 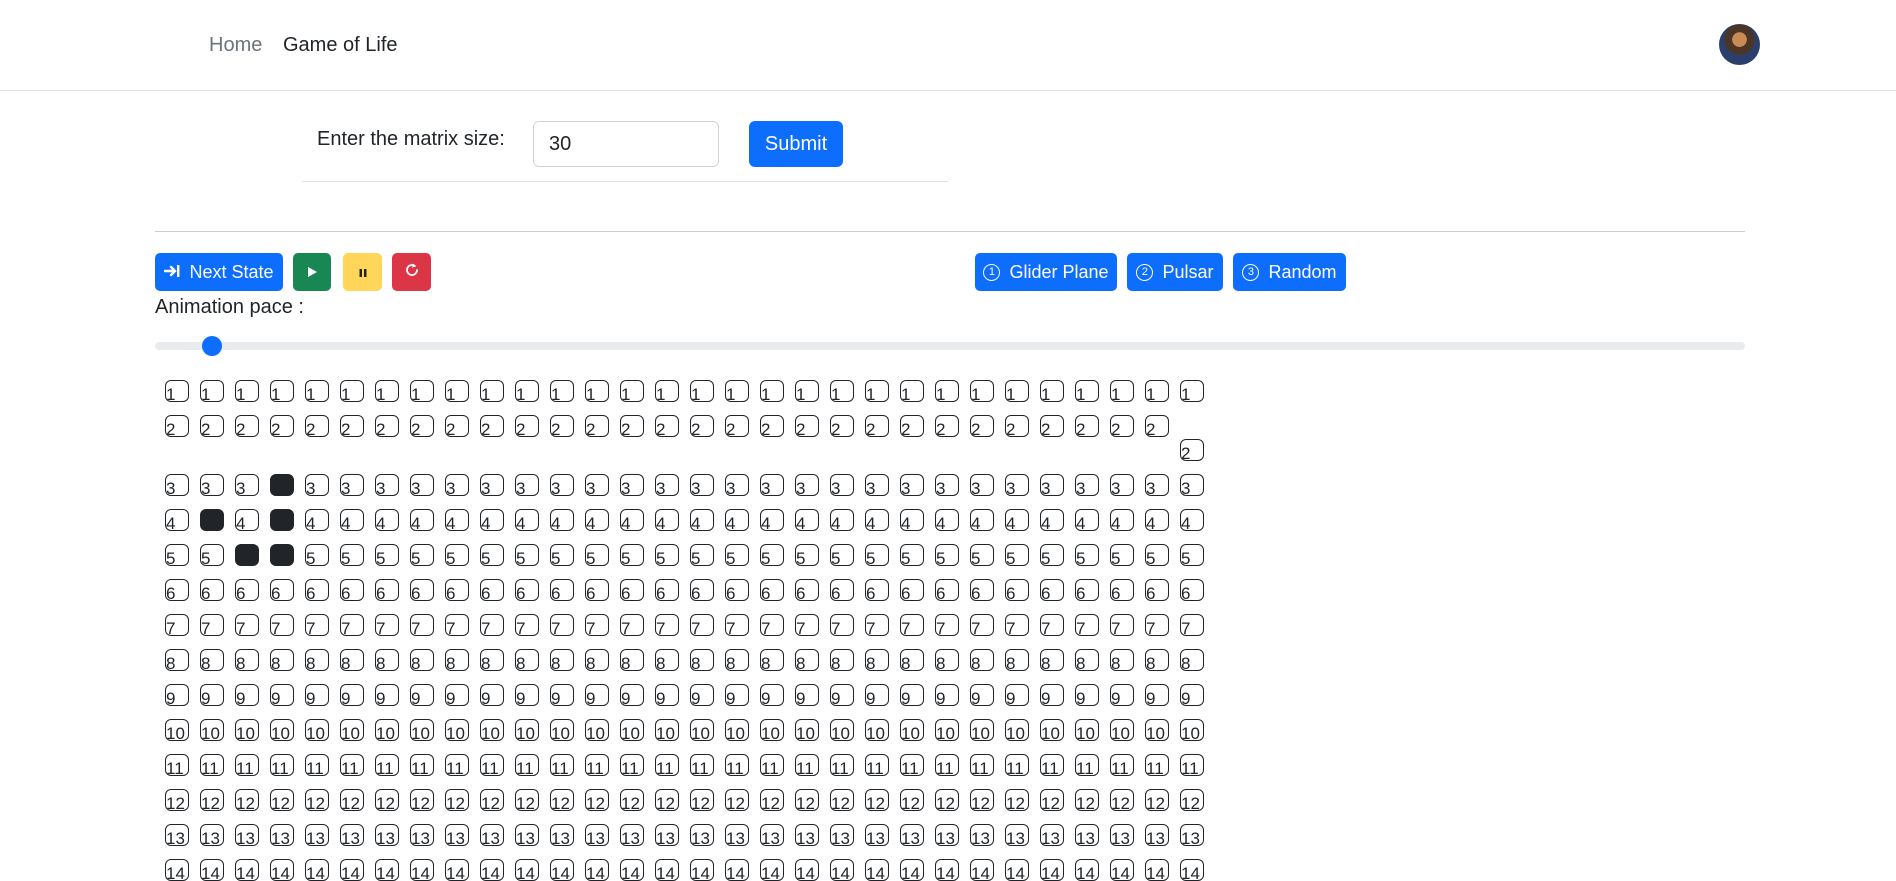 What do you see at coordinates (282, 520) in the screenshot?
I see `grid-cell` at bounding box center [282, 520].